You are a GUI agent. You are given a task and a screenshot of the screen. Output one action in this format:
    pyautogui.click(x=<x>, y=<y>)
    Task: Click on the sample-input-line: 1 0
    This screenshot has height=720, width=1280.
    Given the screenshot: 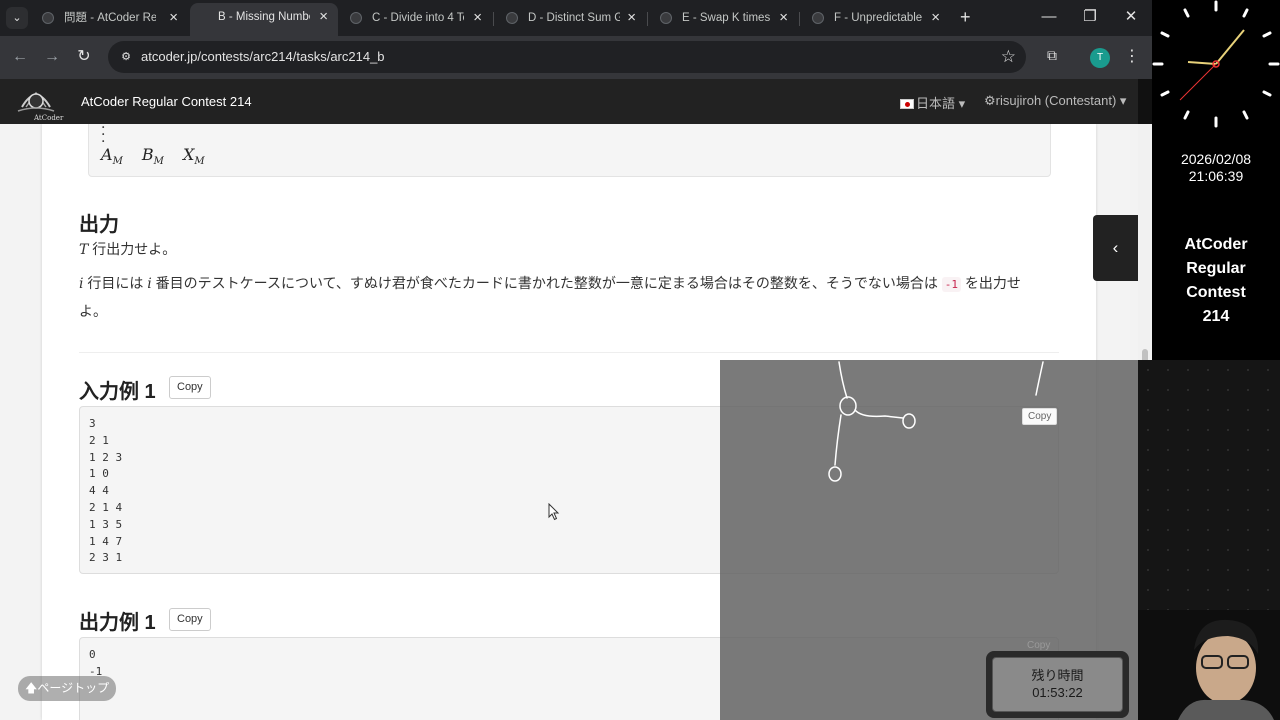 What is the action you would take?
    pyautogui.click(x=99, y=474)
    